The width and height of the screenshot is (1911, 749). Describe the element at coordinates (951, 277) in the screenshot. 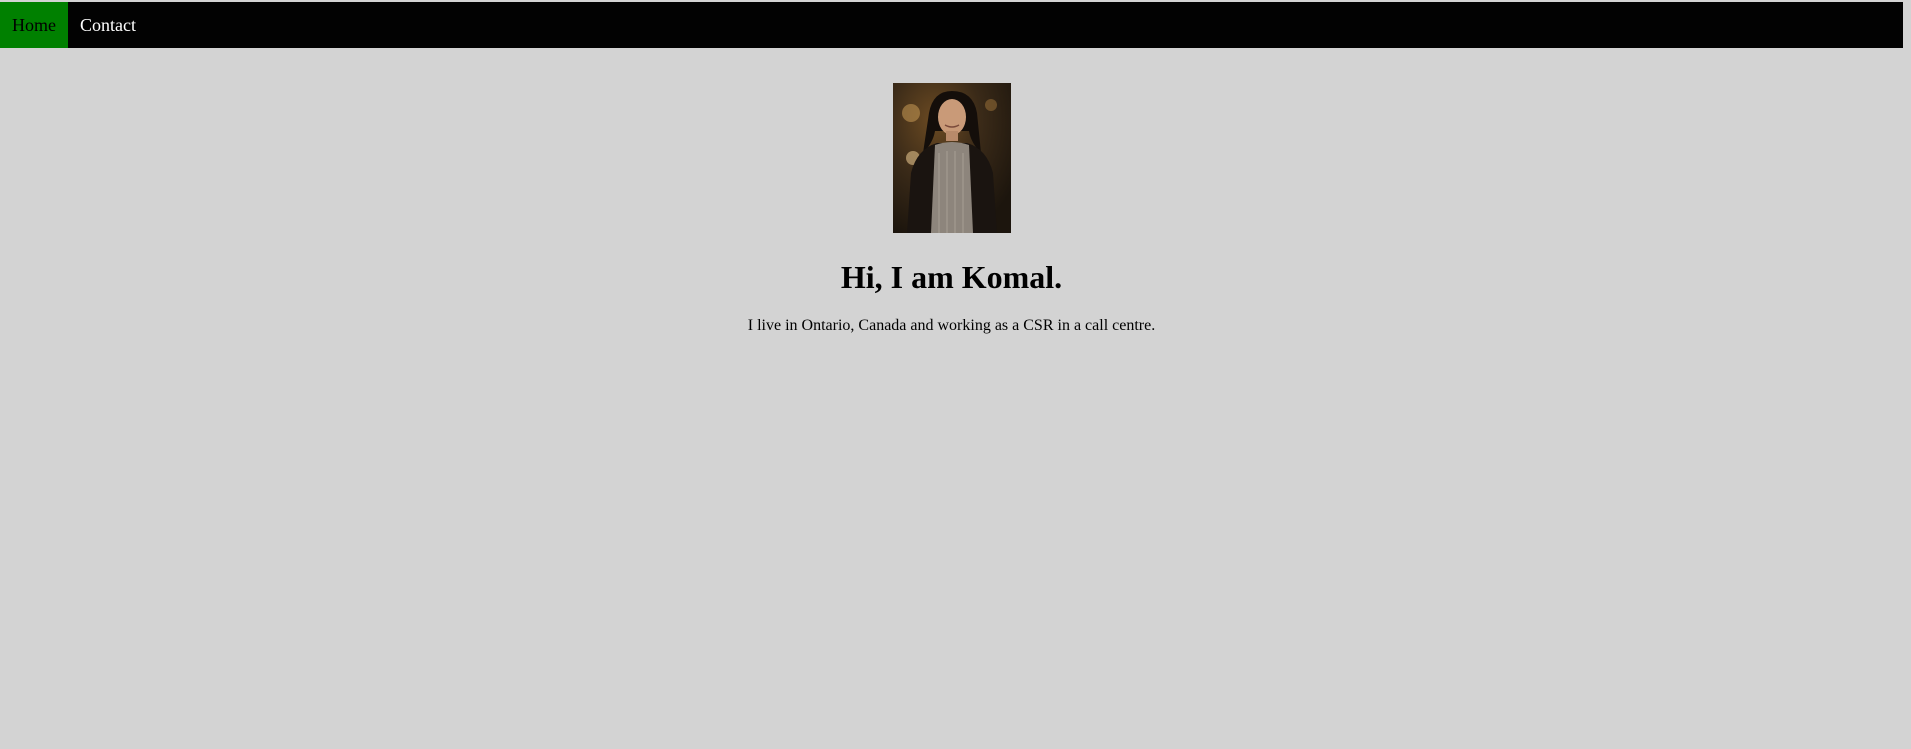

I see `page-heading: Hi, I am Komal.` at that location.